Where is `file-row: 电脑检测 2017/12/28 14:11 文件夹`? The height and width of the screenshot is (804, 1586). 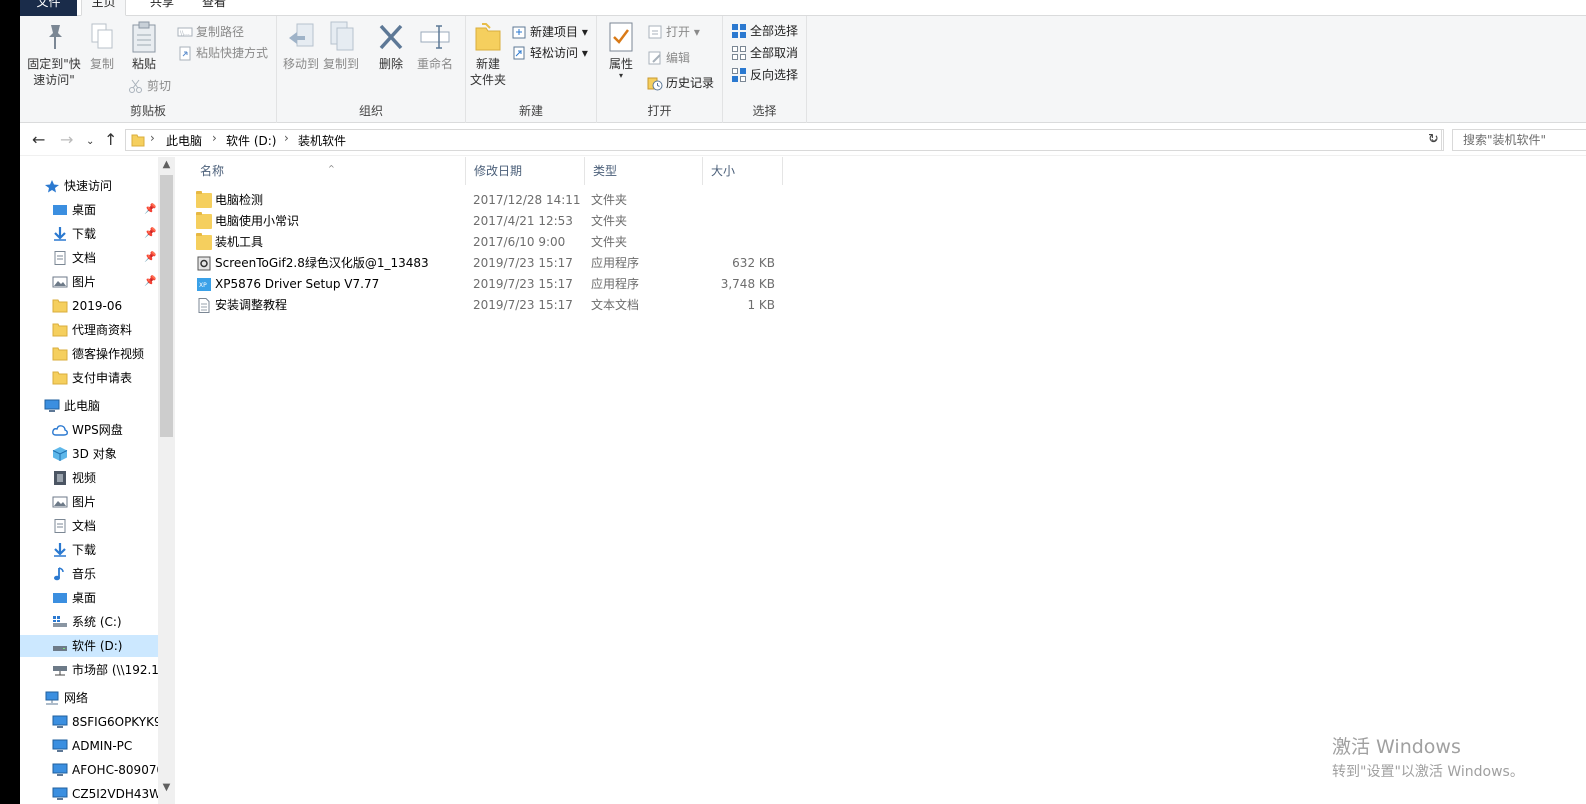
file-row: 电脑检测 2017/12/28 14:11 文件夹 is located at coordinates (477, 200).